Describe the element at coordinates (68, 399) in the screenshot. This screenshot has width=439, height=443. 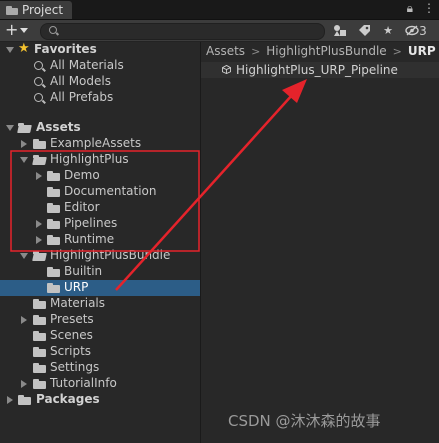
I see `packages-label: Packages` at that location.